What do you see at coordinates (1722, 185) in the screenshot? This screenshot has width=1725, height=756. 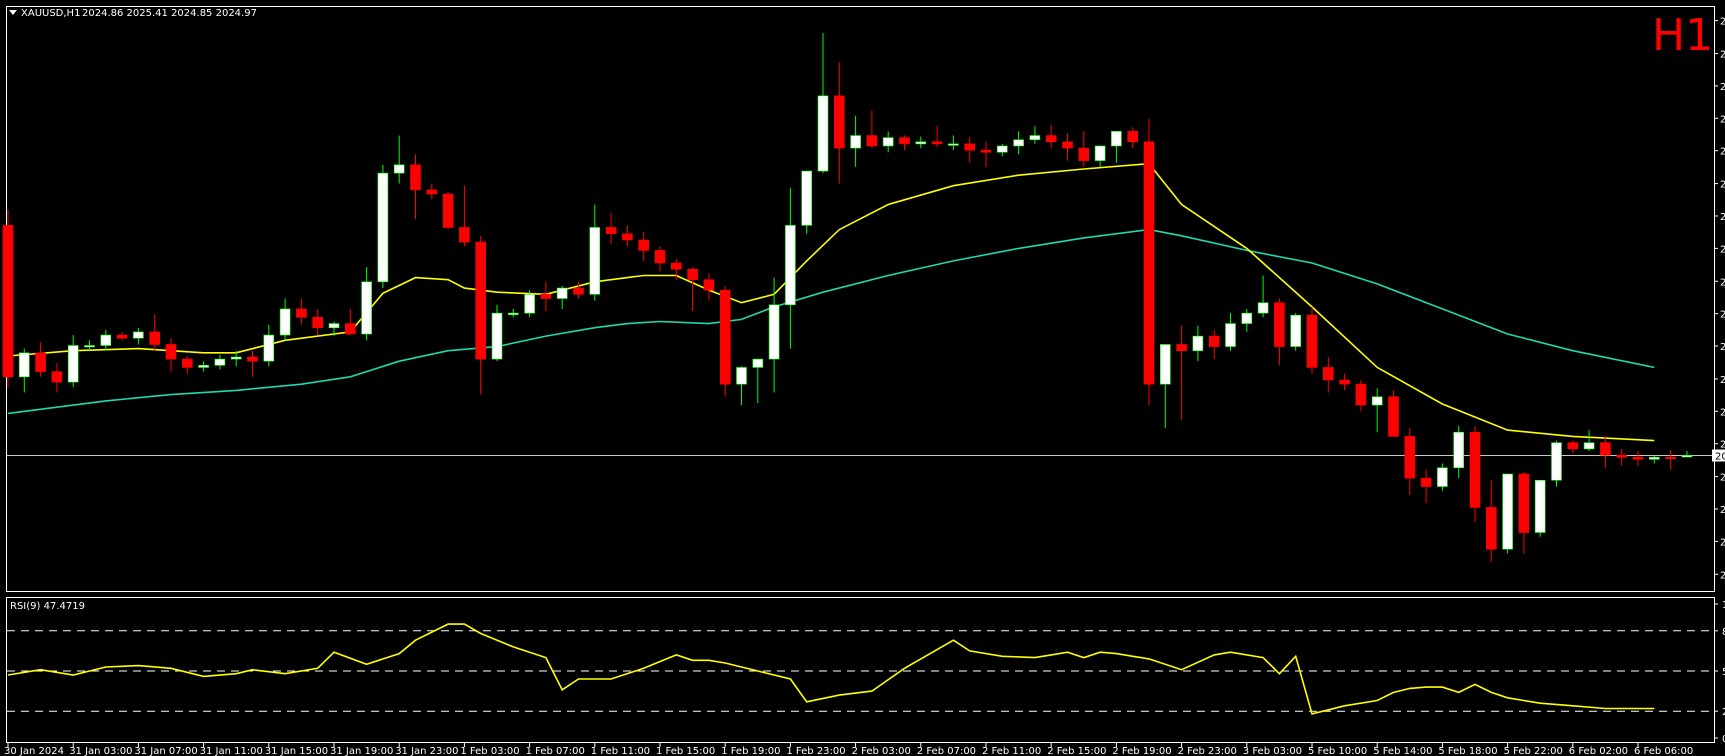 I see `price-tick-label: 2051.00` at bounding box center [1722, 185].